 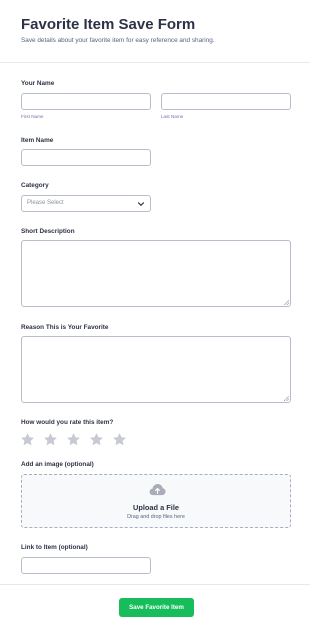 What do you see at coordinates (35, 185) in the screenshot?
I see `category-label: Category` at bounding box center [35, 185].